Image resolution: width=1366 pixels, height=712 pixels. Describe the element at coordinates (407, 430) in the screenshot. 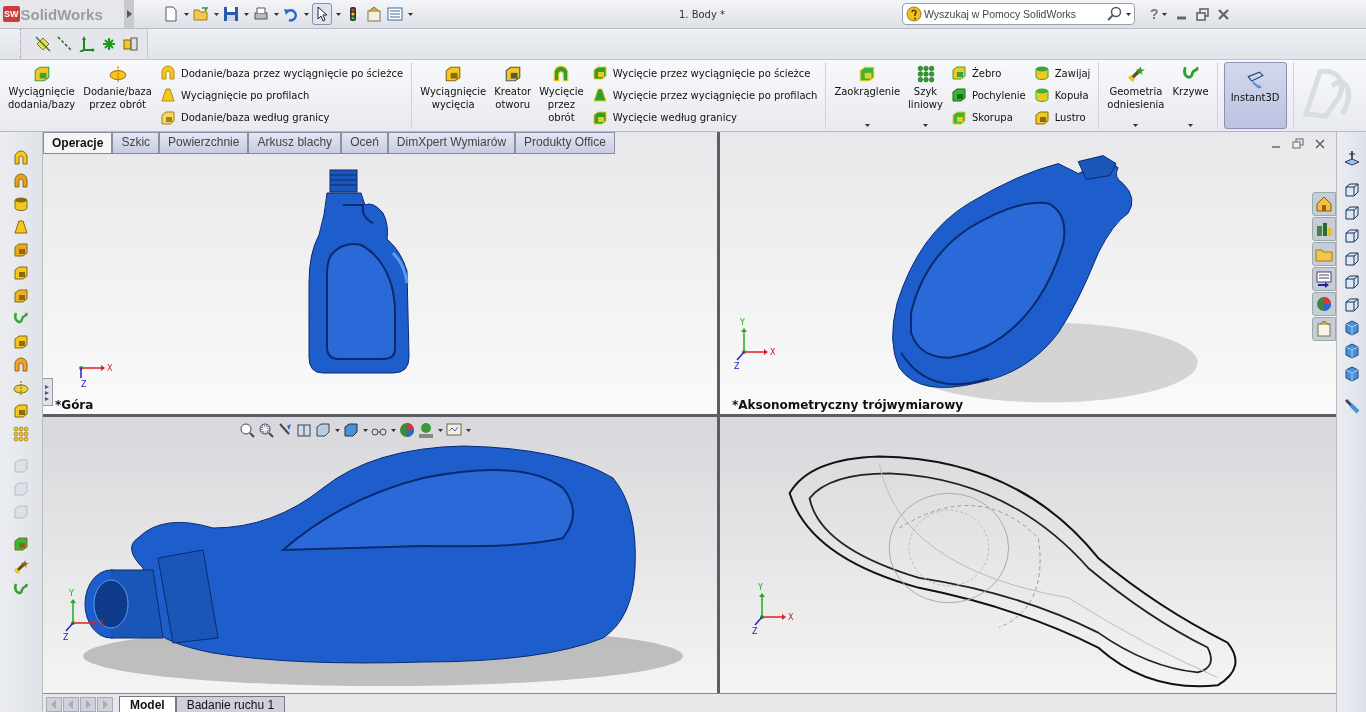

I see `color-ball-icon` at that location.